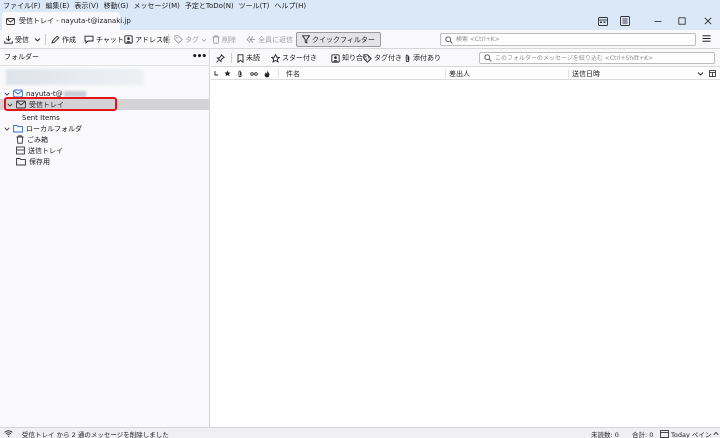 This screenshot has height=438, width=720. What do you see at coordinates (10, 21) in the screenshot?
I see `mail-tab-icon` at bounding box center [10, 21].